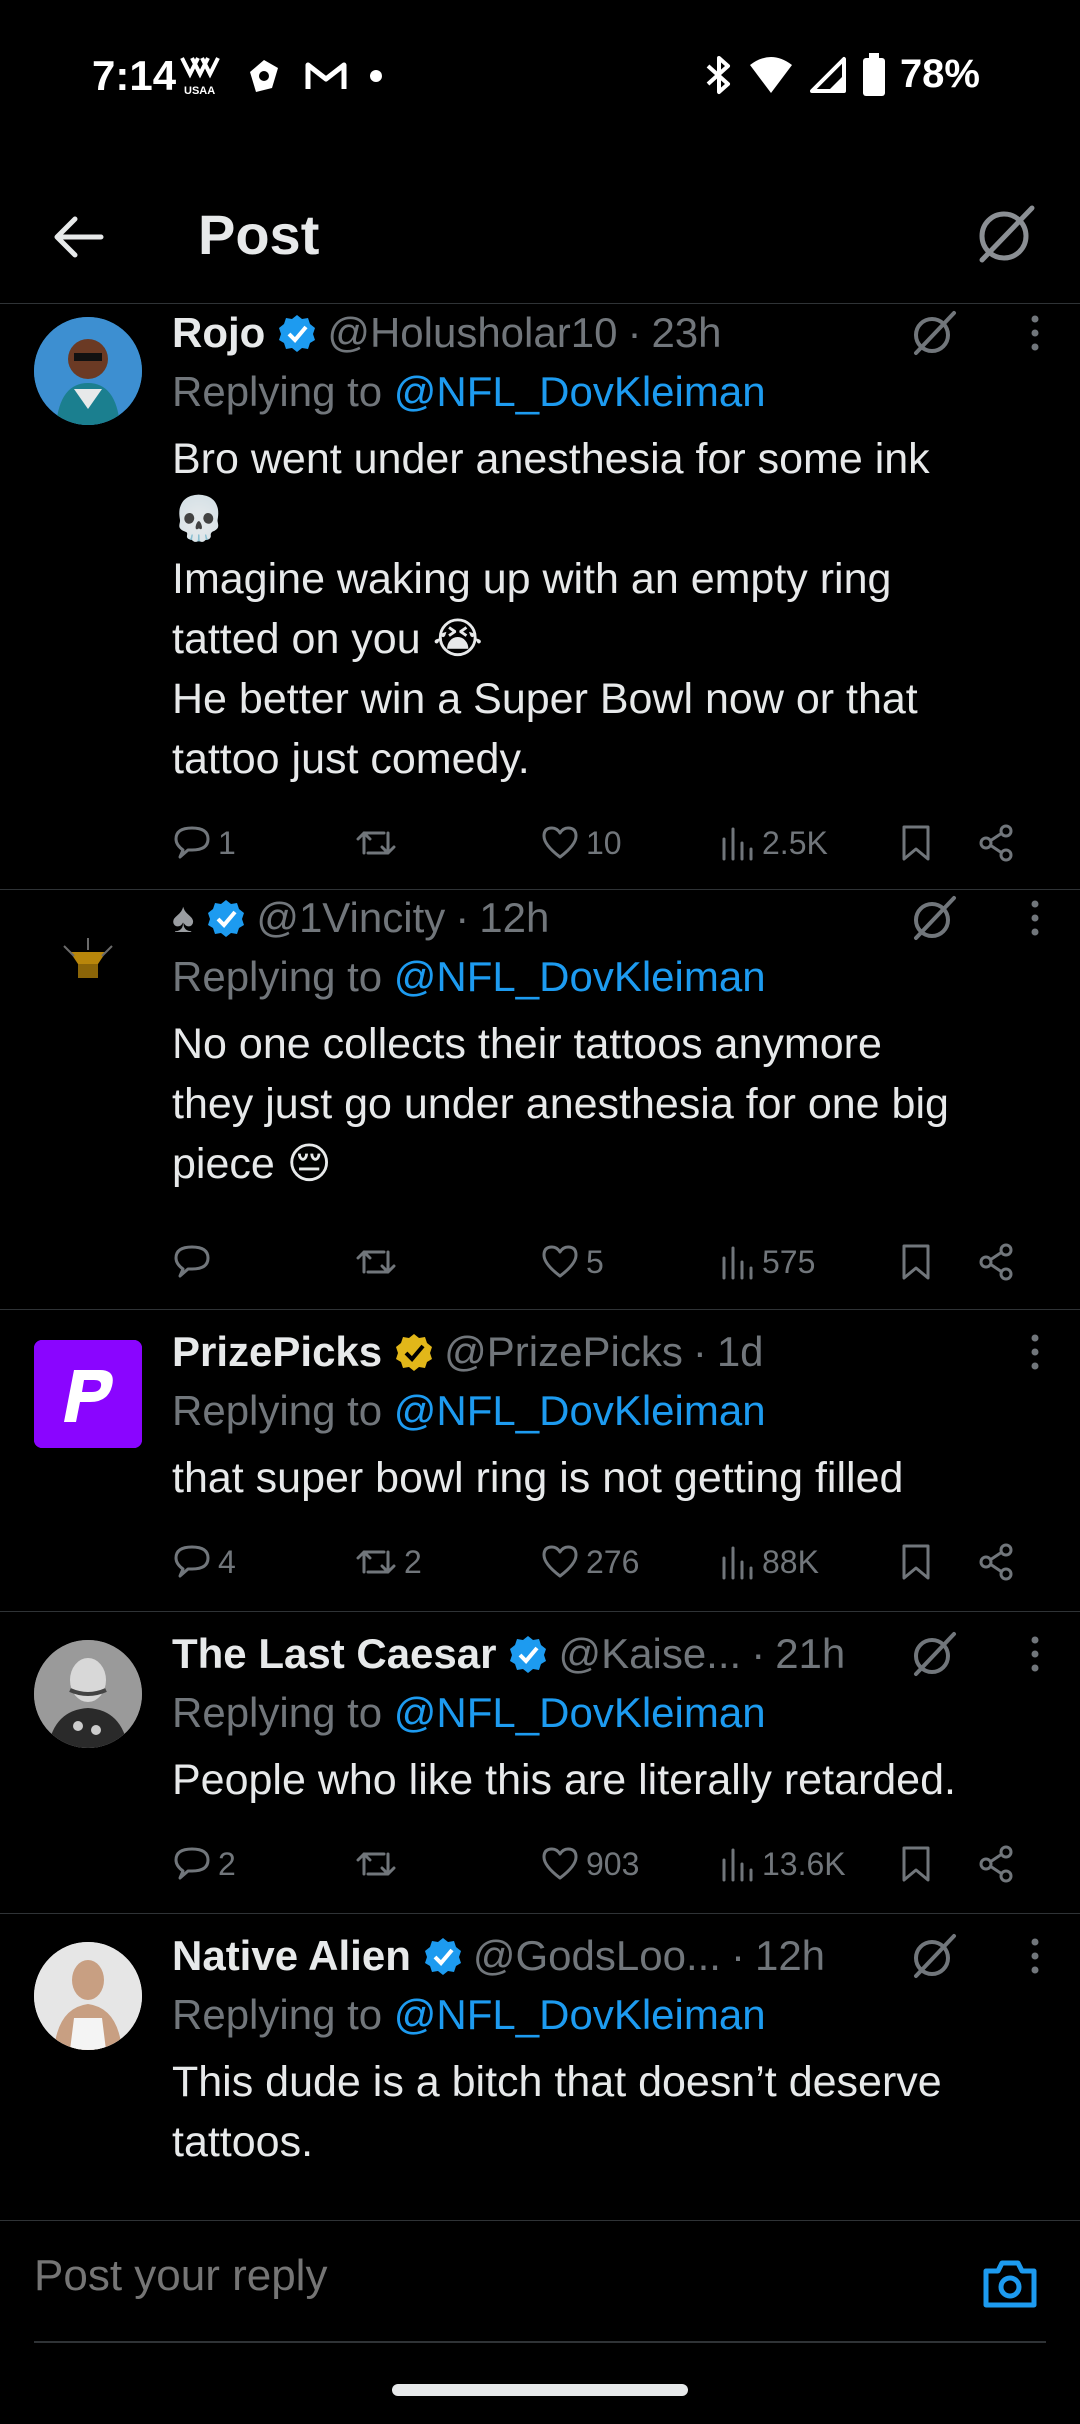 This screenshot has width=1080, height=2424. I want to click on display-name: Native Alien, so click(291, 1956).